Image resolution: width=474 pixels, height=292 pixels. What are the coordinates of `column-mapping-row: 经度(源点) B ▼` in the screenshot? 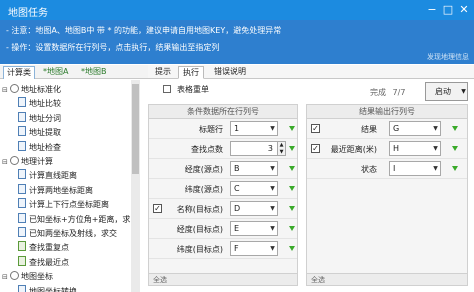 It's located at (223, 169).